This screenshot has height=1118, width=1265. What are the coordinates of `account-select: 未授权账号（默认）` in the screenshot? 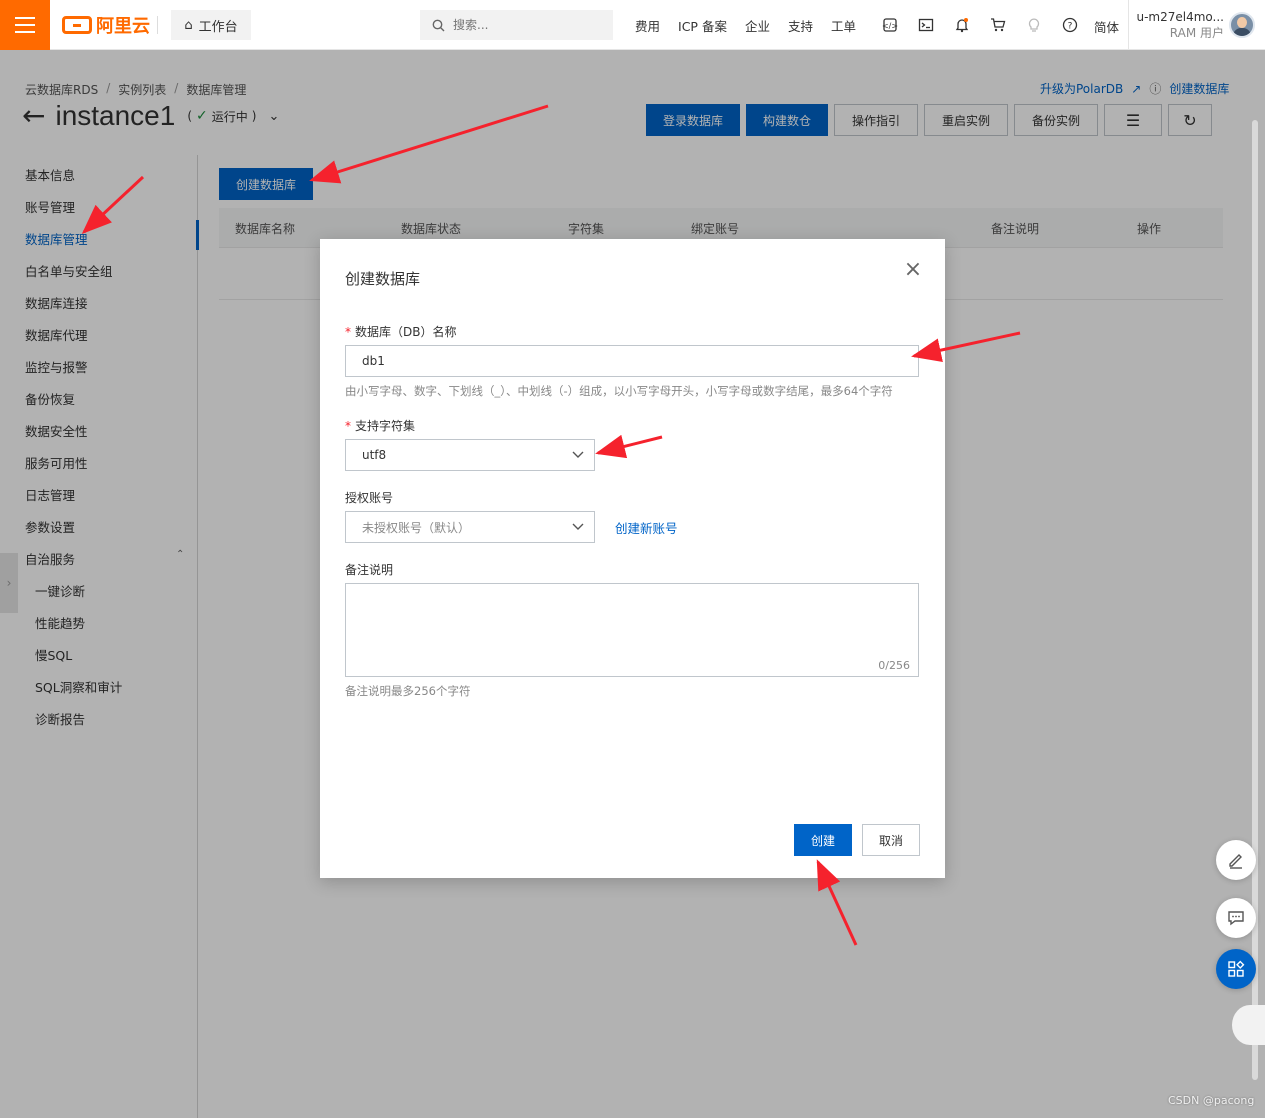 It's located at (470, 527).